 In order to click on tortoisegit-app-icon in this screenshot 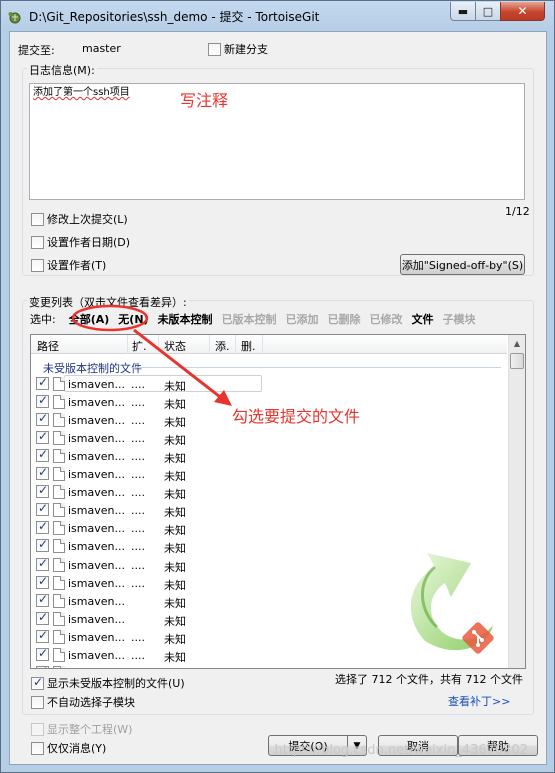, I will do `click(14, 18)`.